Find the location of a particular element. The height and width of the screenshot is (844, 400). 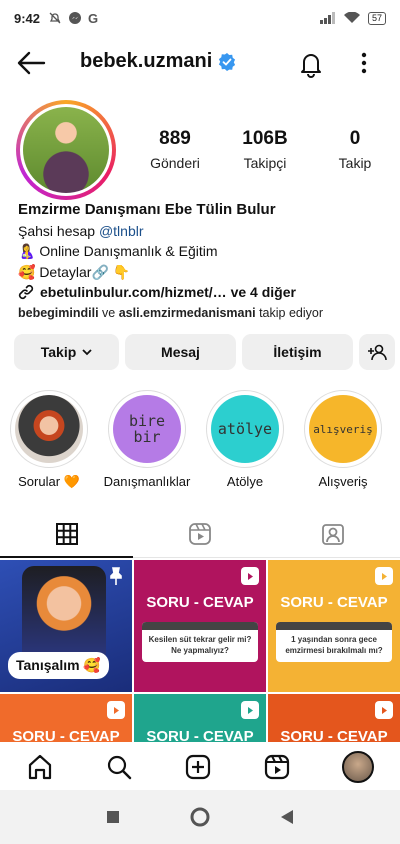

back-system-icon is located at coordinates (287, 817).